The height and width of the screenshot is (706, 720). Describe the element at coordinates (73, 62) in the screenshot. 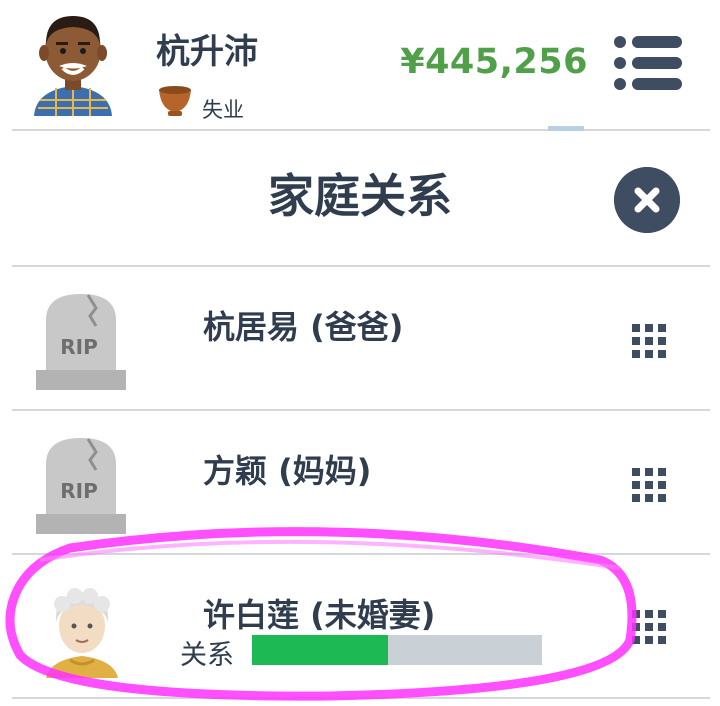

I see `man-avatar-icon` at that location.